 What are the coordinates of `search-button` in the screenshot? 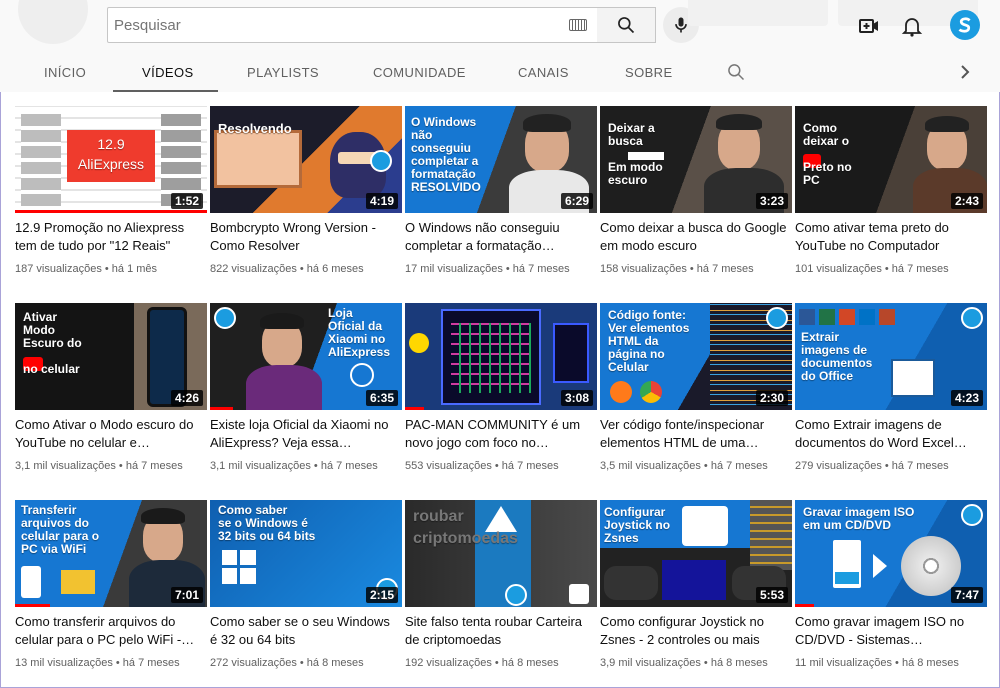 It's located at (626, 25).